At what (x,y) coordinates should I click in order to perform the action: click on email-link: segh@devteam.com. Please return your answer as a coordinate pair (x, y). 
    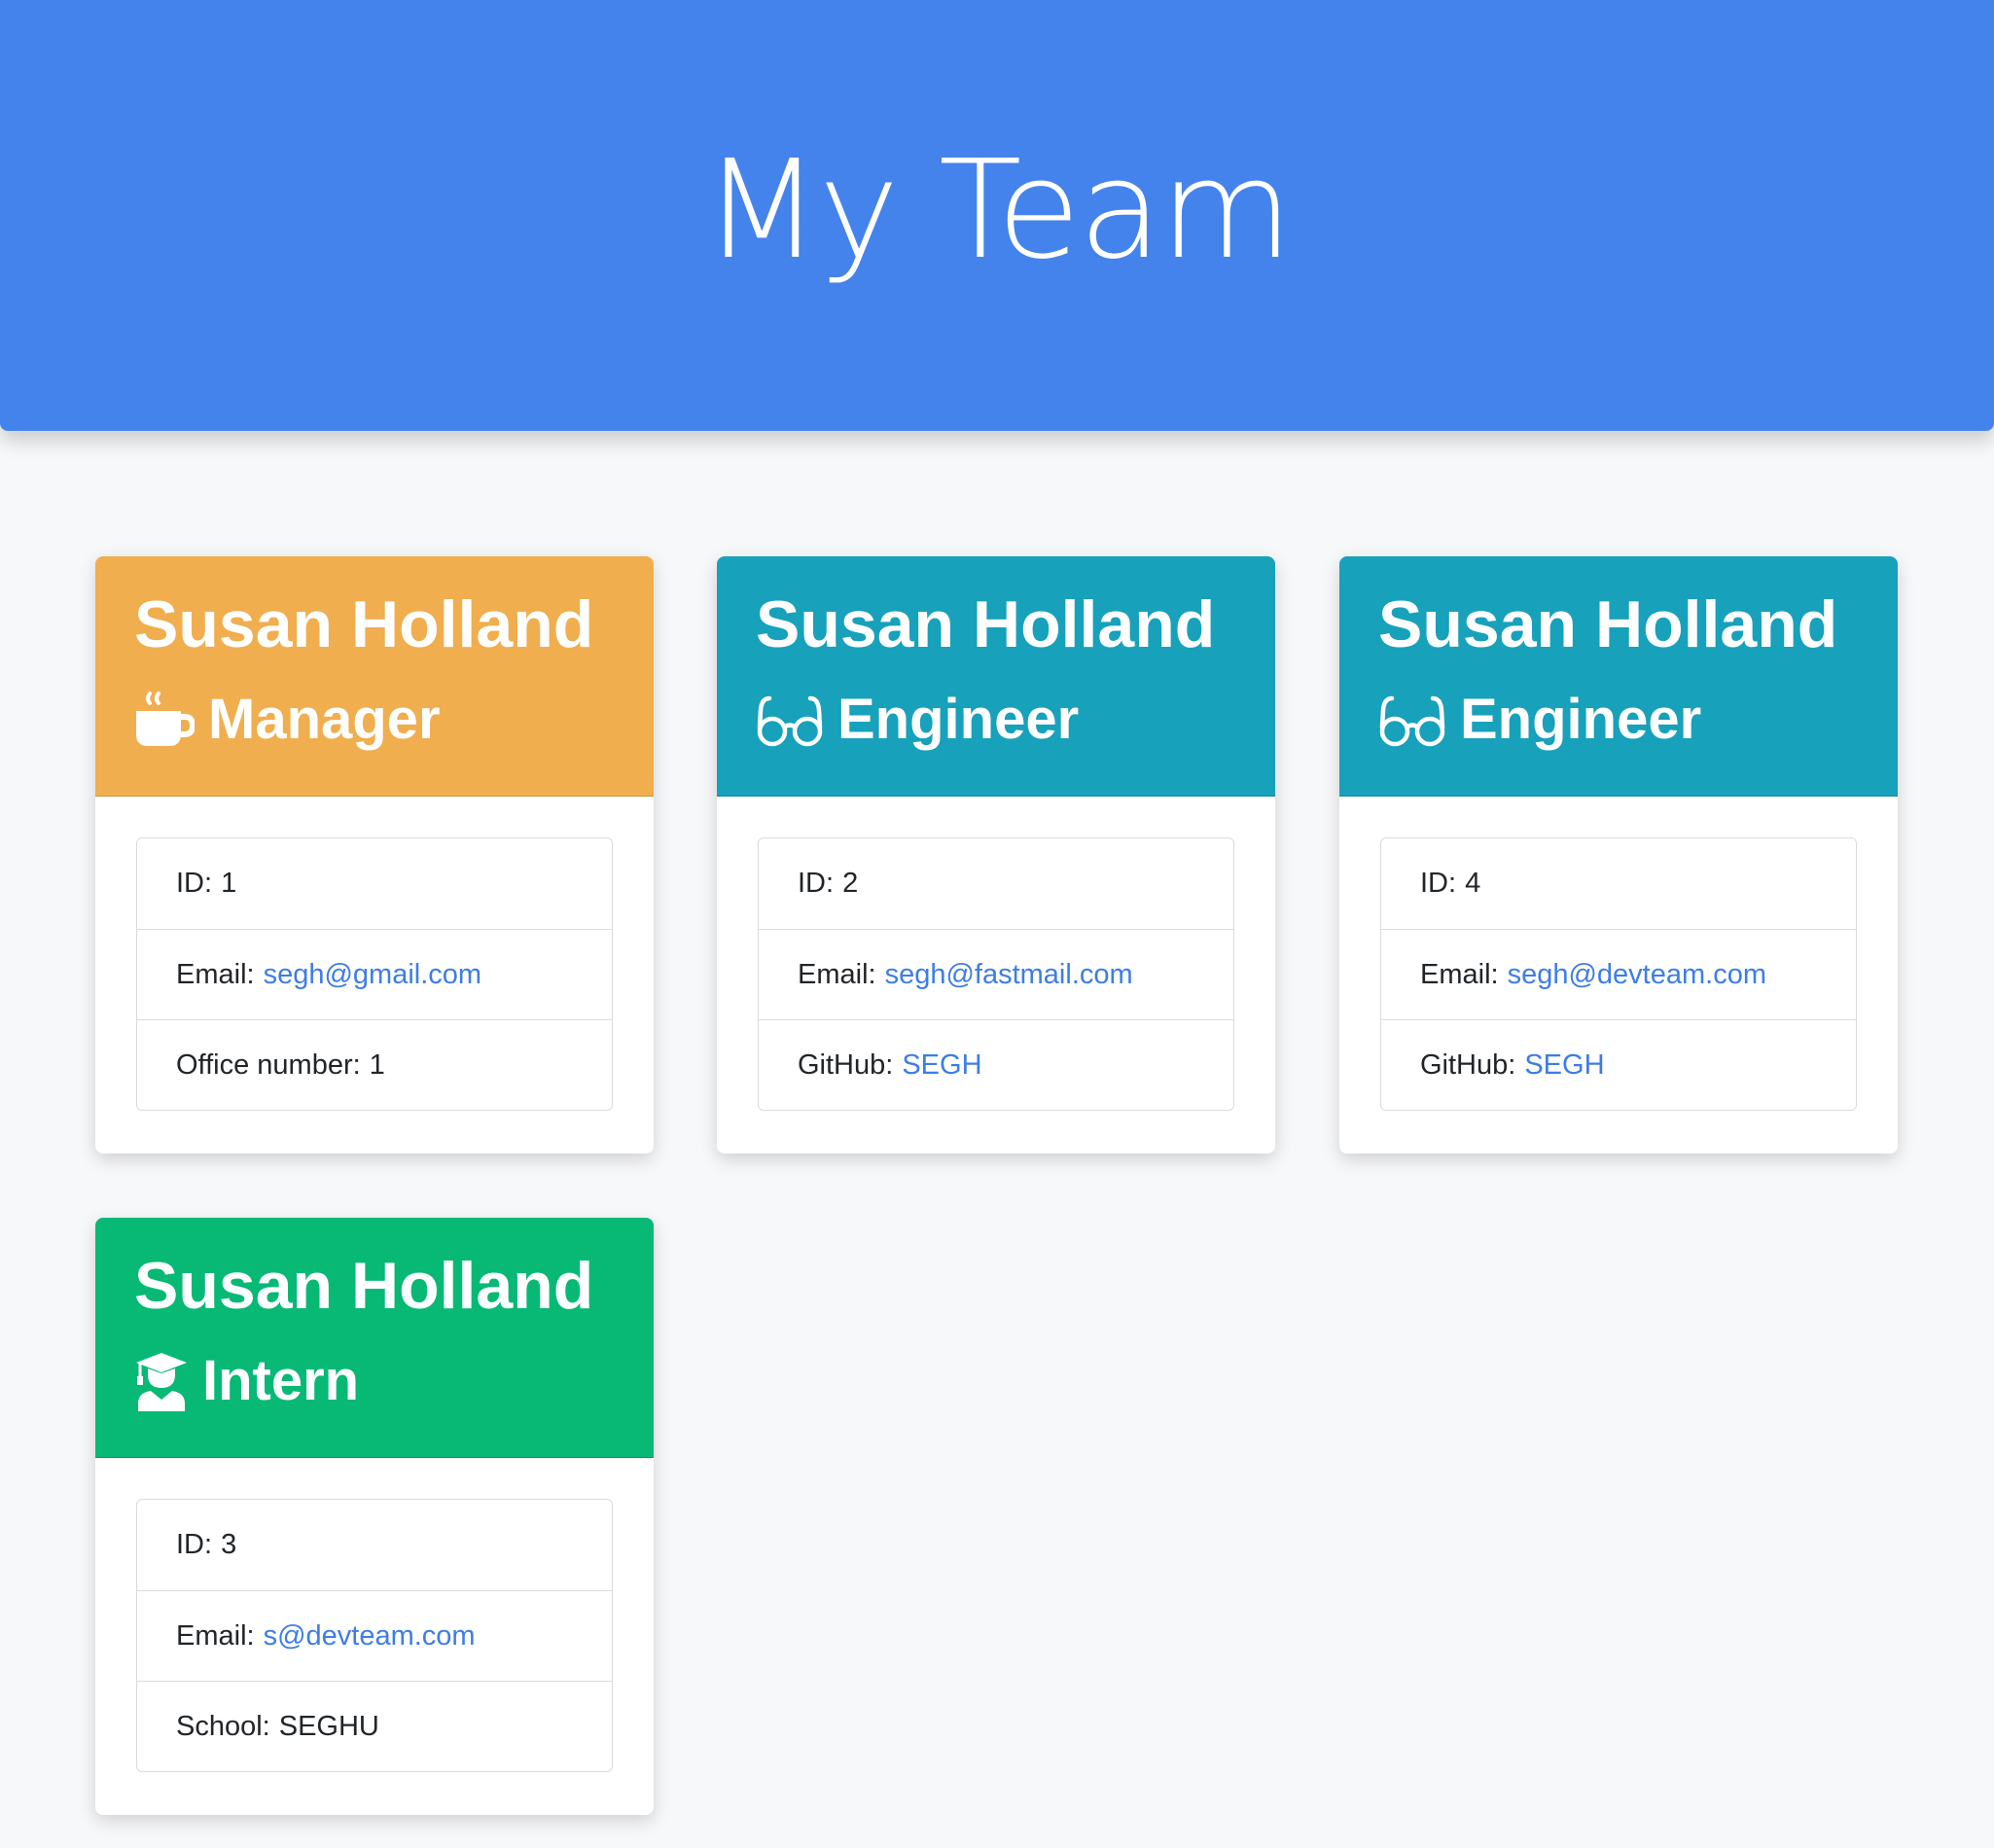
    Looking at the image, I should click on (1637, 975).